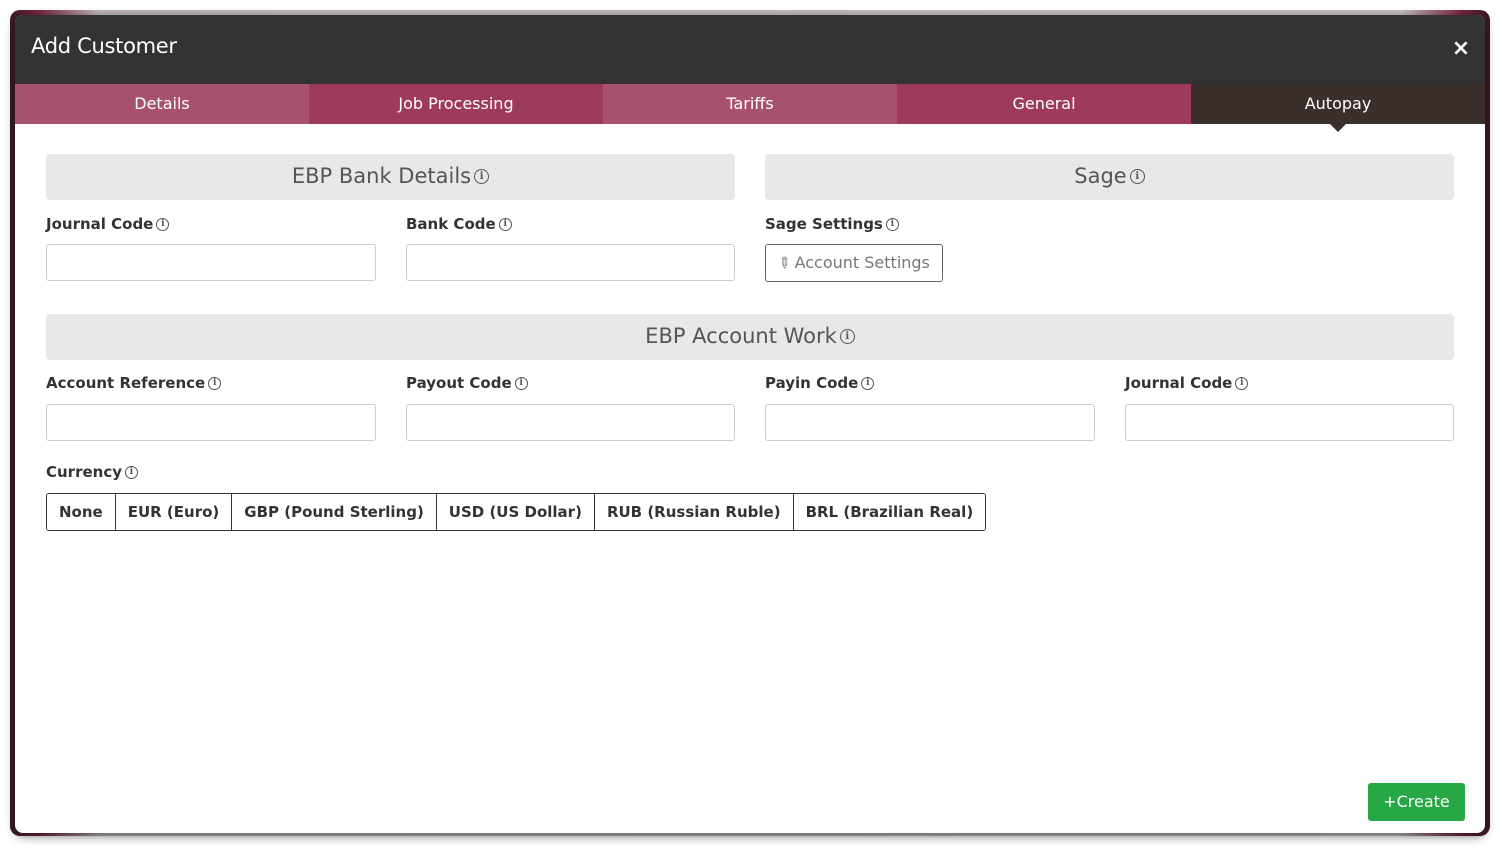 The height and width of the screenshot is (856, 1509). I want to click on journal-code-label-text: Journal Code, so click(100, 224).